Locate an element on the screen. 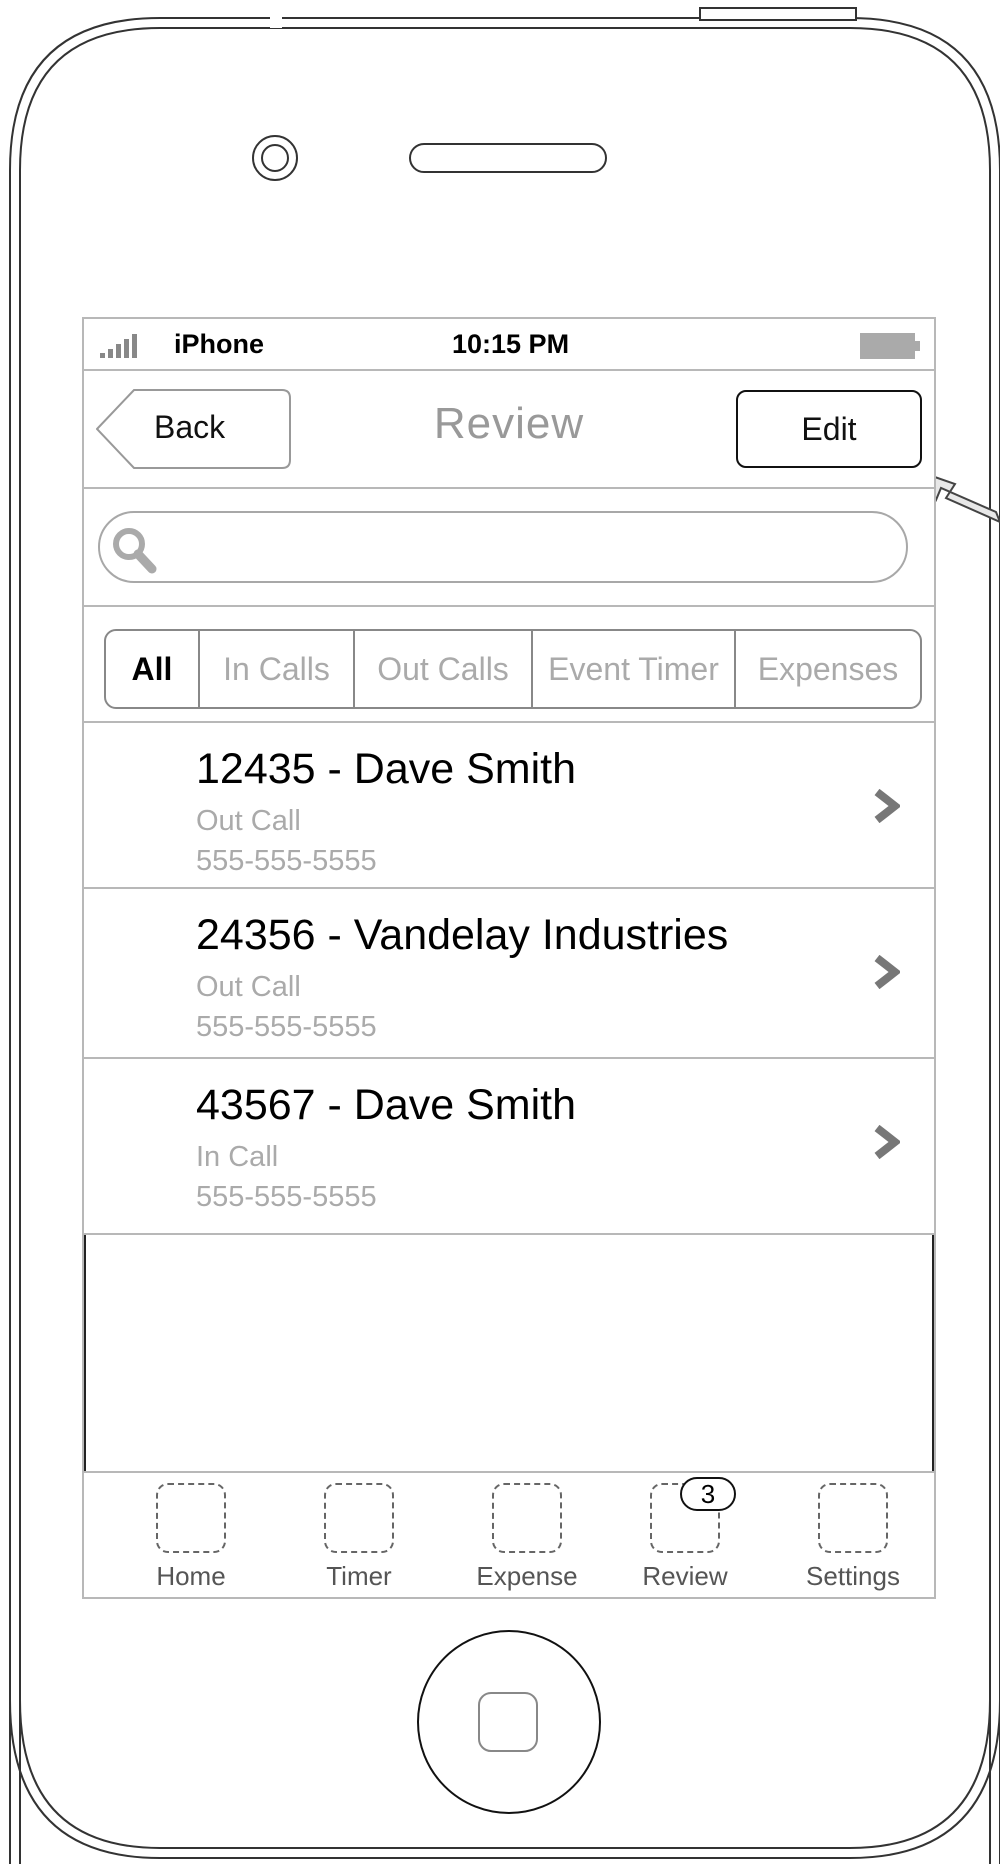 The width and height of the screenshot is (1000, 1864). tab-review: 3 Review is located at coordinates (682, 1535).